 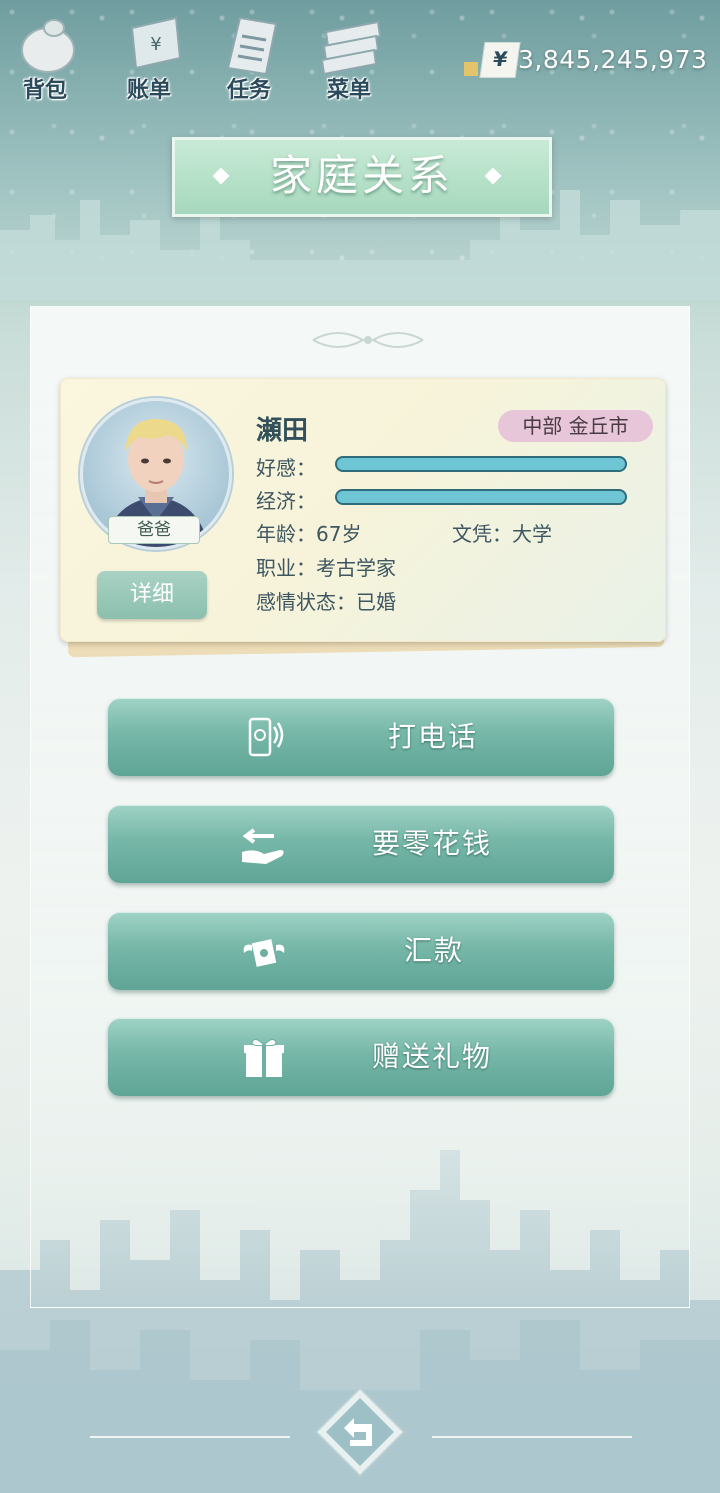 I want to click on call-button-label: 打电话, so click(x=433, y=736).